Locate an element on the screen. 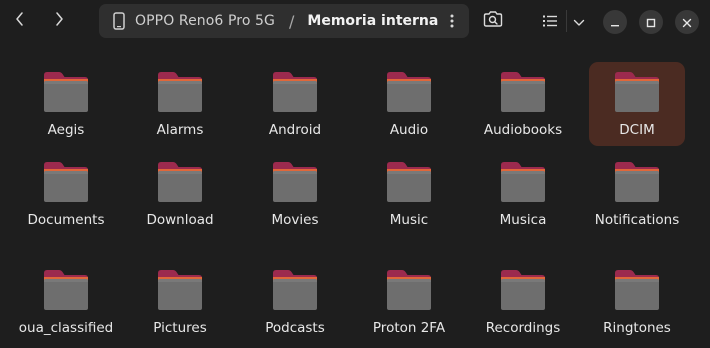 The image size is (710, 348). close-icon is located at coordinates (687, 22).